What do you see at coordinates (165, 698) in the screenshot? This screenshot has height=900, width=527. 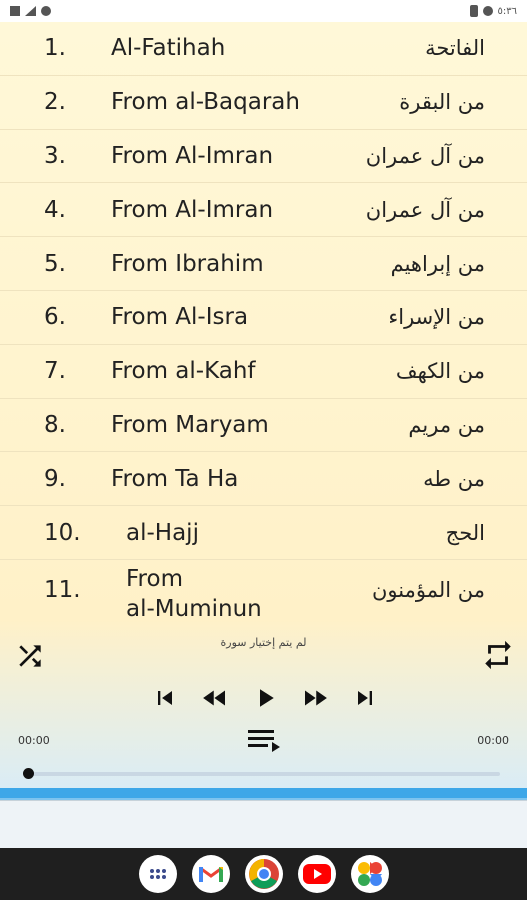 I see `skip-previous-icon` at bounding box center [165, 698].